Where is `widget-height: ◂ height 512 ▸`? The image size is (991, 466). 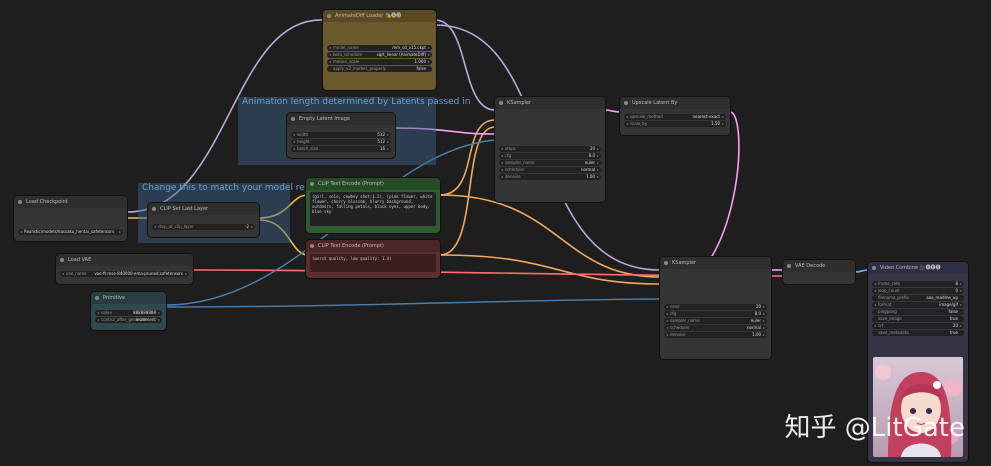 widget-height: ◂ height 512 ▸ is located at coordinates (341, 142).